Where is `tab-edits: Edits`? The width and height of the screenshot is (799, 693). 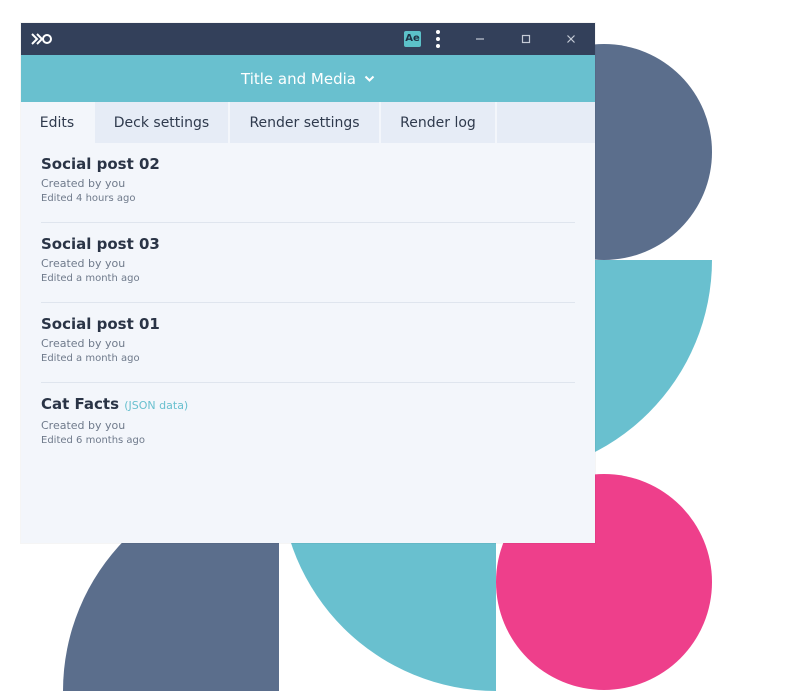
tab-edits: Edits is located at coordinates (58, 122).